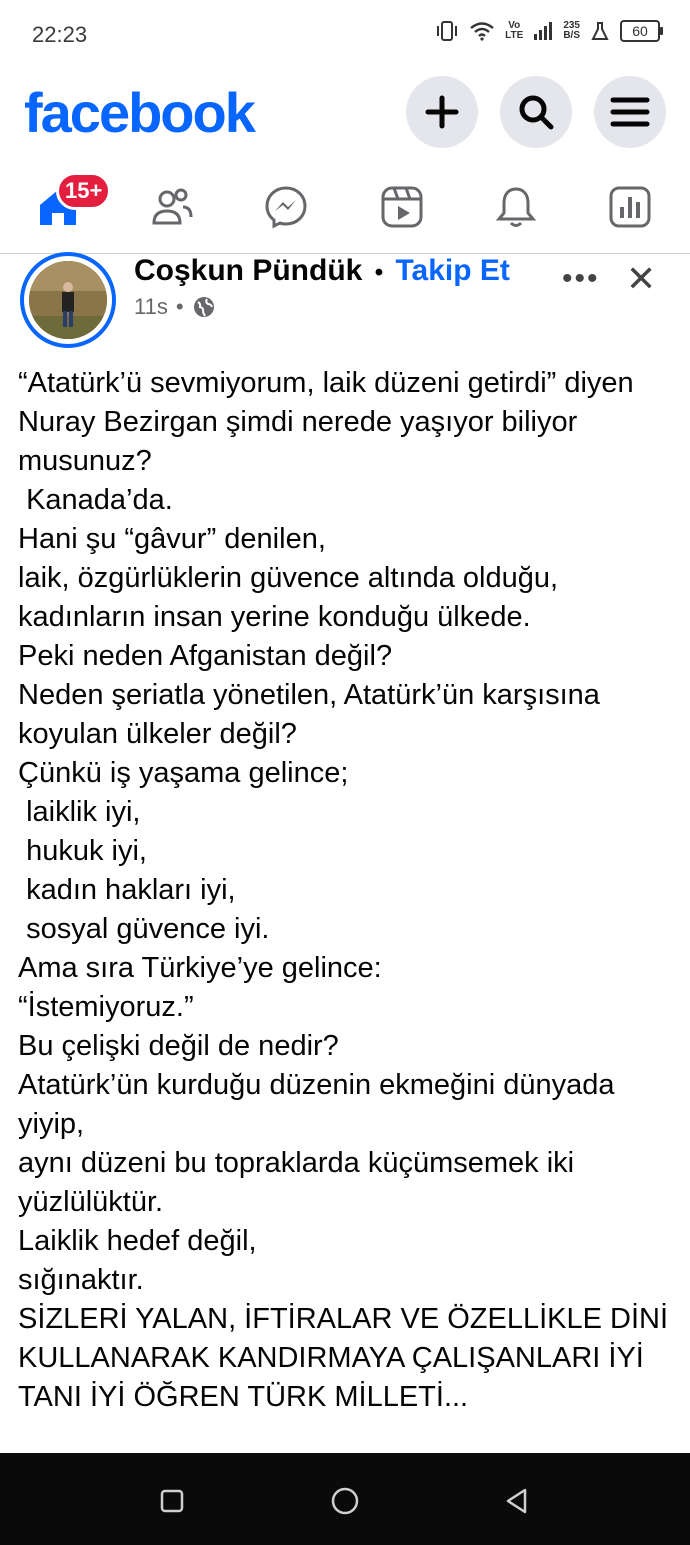  I want to click on menu-button, so click(630, 112).